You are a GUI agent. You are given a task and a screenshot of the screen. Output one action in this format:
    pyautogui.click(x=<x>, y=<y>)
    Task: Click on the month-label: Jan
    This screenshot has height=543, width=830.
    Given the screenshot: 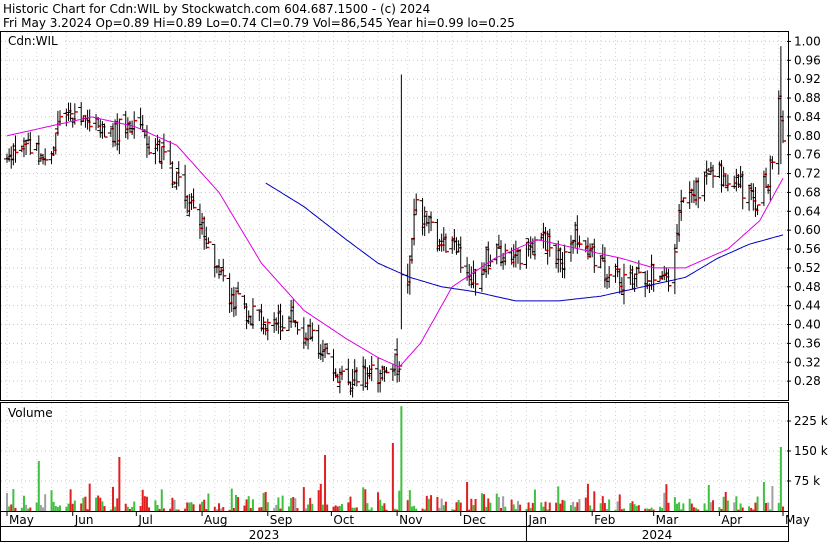 What is the action you would take?
    pyautogui.click(x=537, y=520)
    